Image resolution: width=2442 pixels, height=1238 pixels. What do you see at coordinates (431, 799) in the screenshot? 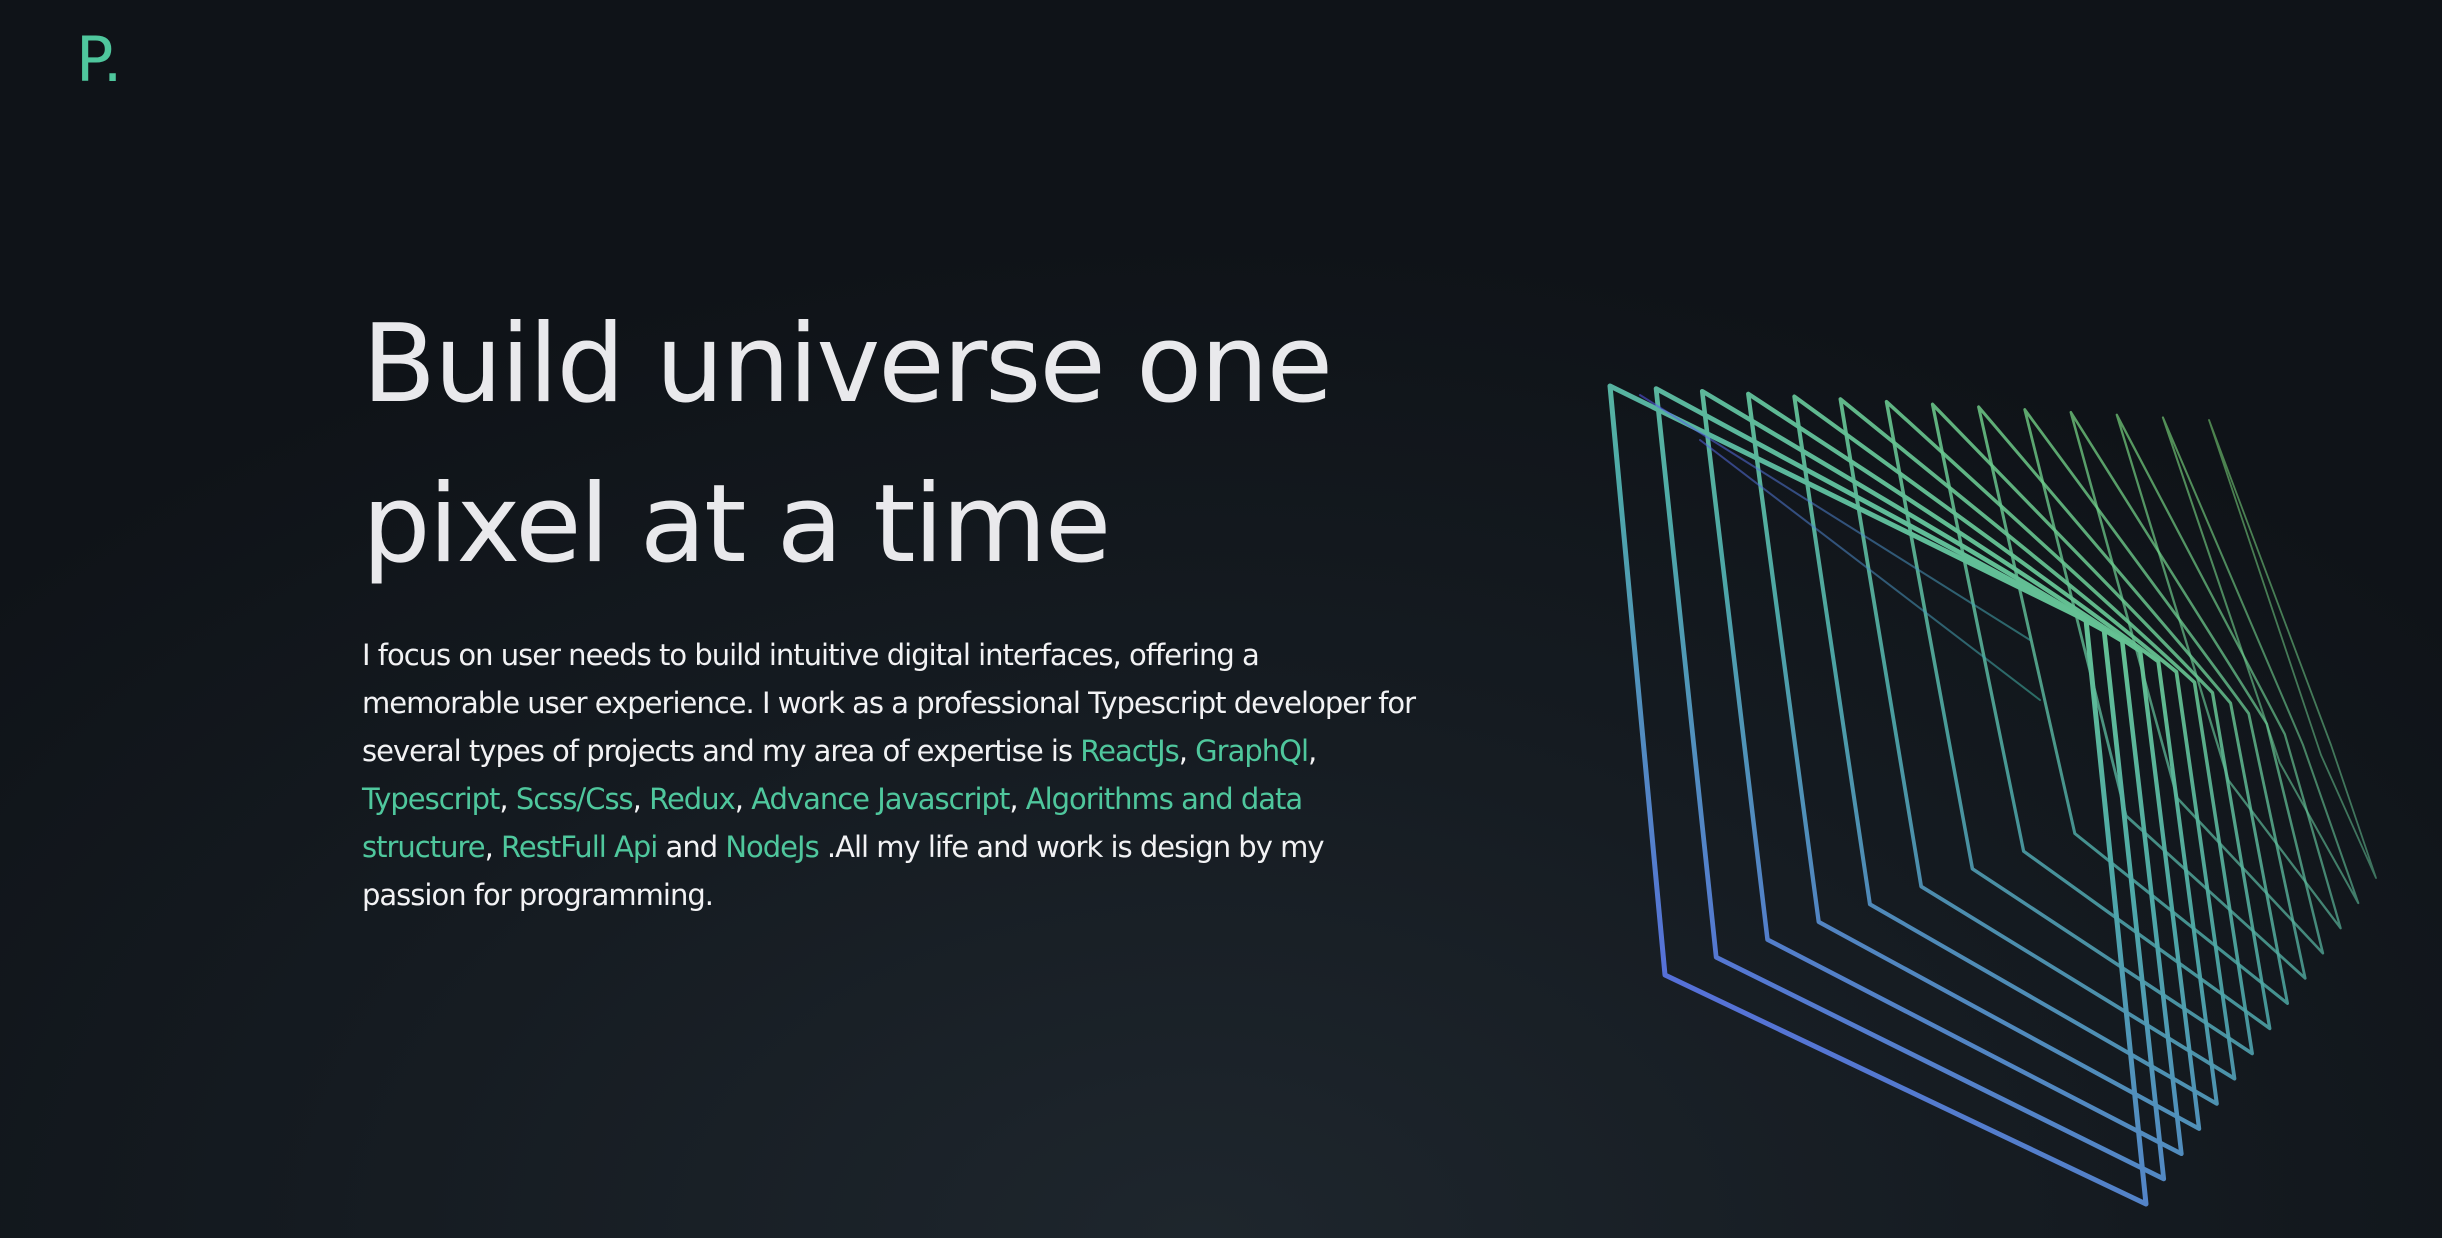
I see `skill-typescript: Typescript` at bounding box center [431, 799].